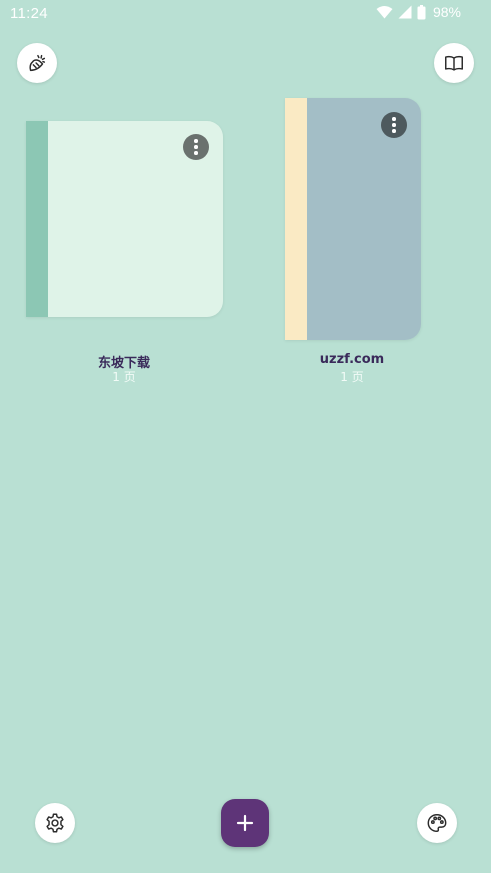 This screenshot has height=873, width=491. What do you see at coordinates (421, 11) in the screenshot?
I see `battery-icon` at bounding box center [421, 11].